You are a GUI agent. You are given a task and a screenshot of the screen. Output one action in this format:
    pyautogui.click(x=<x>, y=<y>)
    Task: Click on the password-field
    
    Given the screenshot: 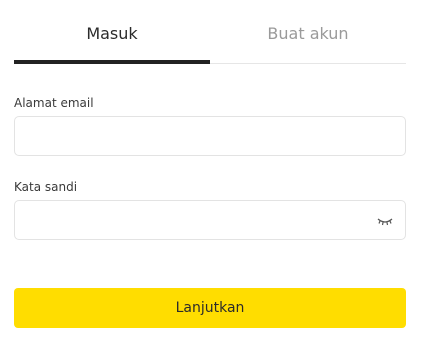 What is the action you would take?
    pyautogui.click(x=210, y=220)
    